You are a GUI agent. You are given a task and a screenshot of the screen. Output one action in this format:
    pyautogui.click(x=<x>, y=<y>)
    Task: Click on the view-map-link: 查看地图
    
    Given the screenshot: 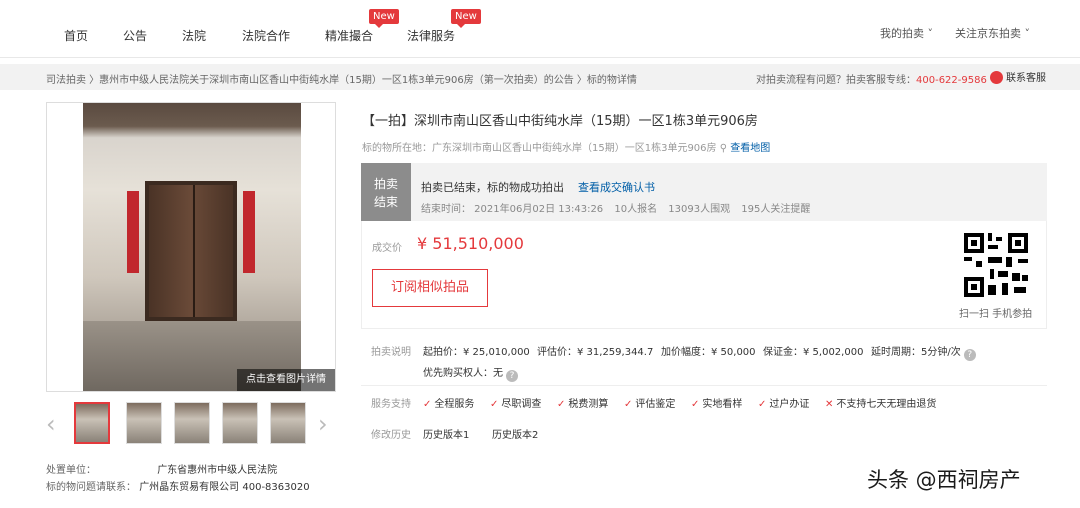 What is the action you would take?
    pyautogui.click(x=750, y=148)
    